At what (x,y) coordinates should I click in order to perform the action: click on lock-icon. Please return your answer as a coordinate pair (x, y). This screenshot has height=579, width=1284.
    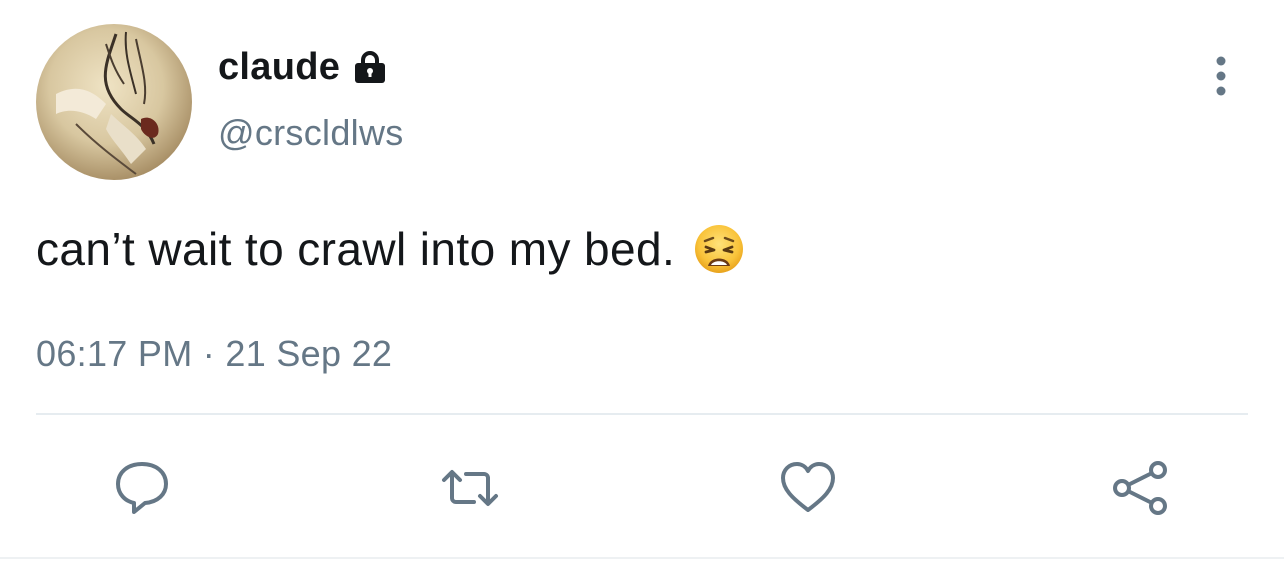
    Looking at the image, I should click on (370, 67).